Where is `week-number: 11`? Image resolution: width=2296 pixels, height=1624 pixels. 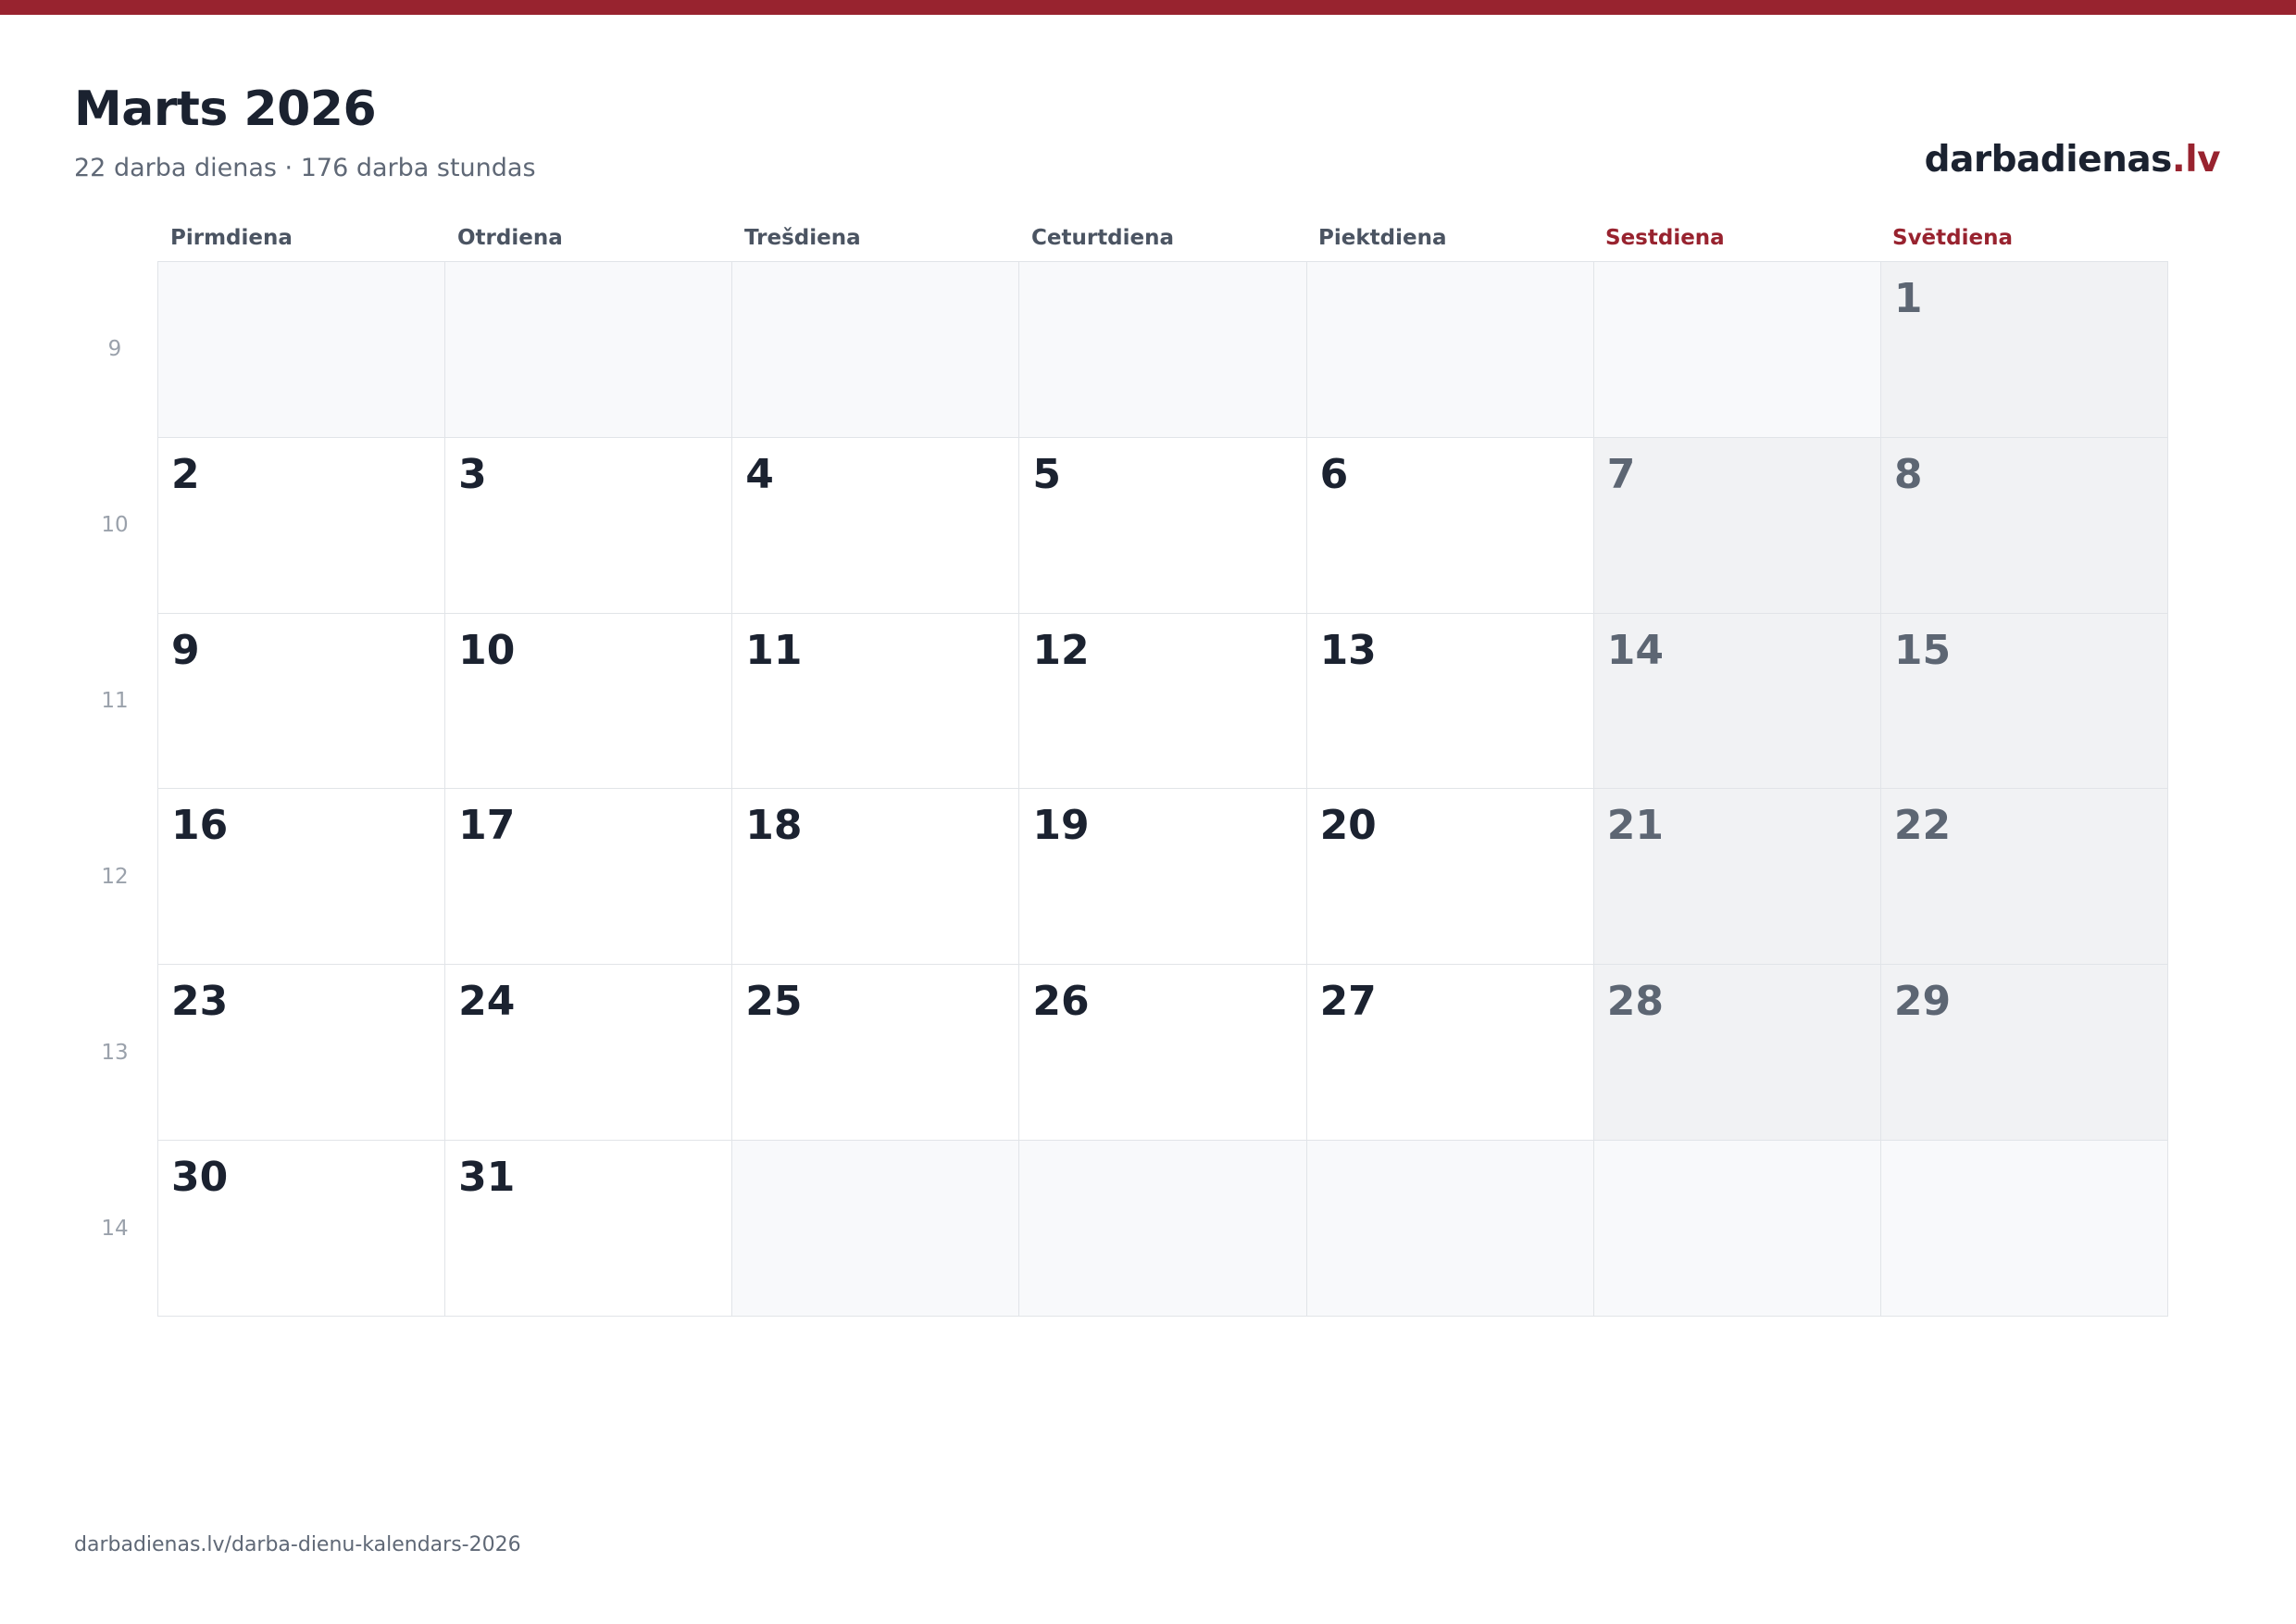 week-number: 11 is located at coordinates (115, 701).